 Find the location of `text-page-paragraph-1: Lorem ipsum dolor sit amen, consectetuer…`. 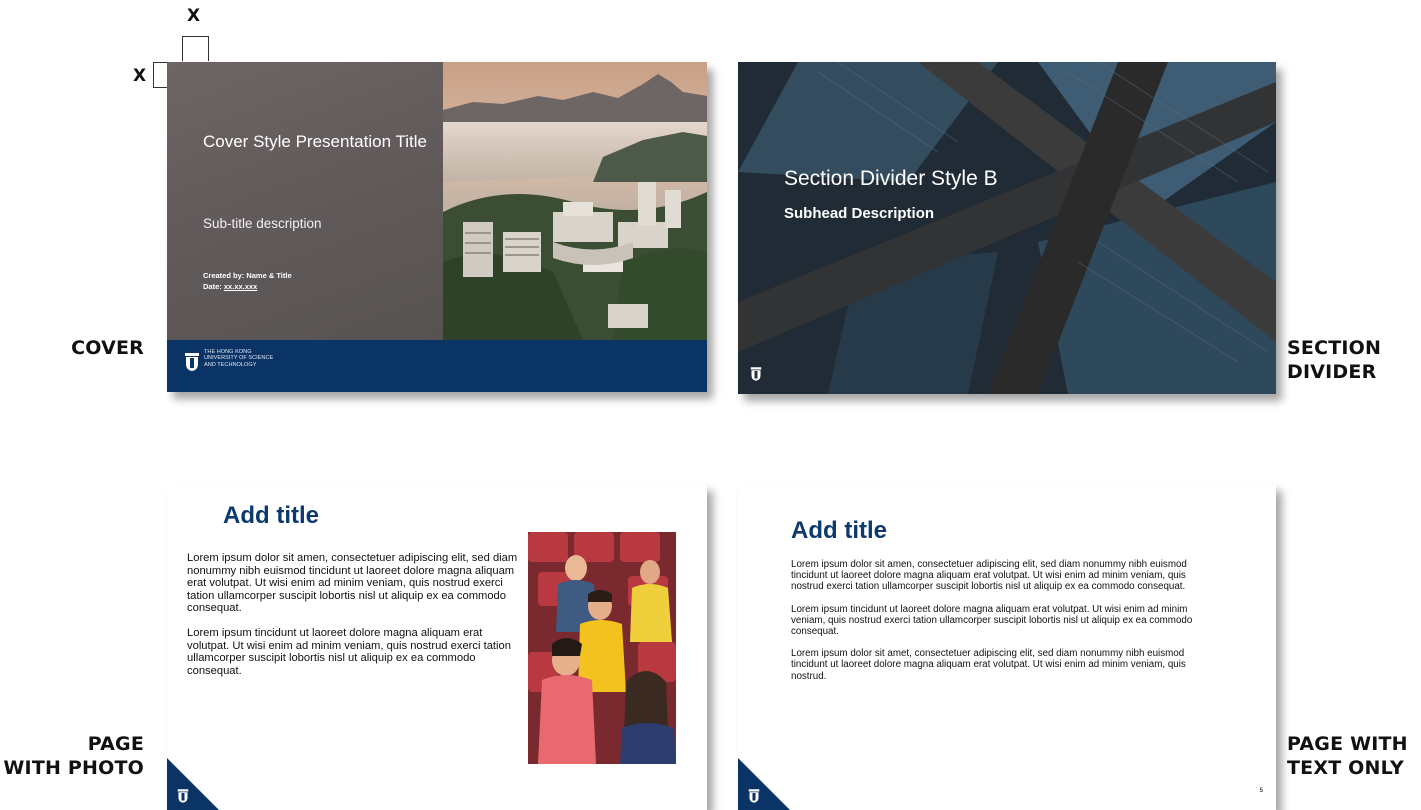

text-page-paragraph-1: Lorem ipsum dolor sit amen, consectetuer… is located at coordinates (989, 576).